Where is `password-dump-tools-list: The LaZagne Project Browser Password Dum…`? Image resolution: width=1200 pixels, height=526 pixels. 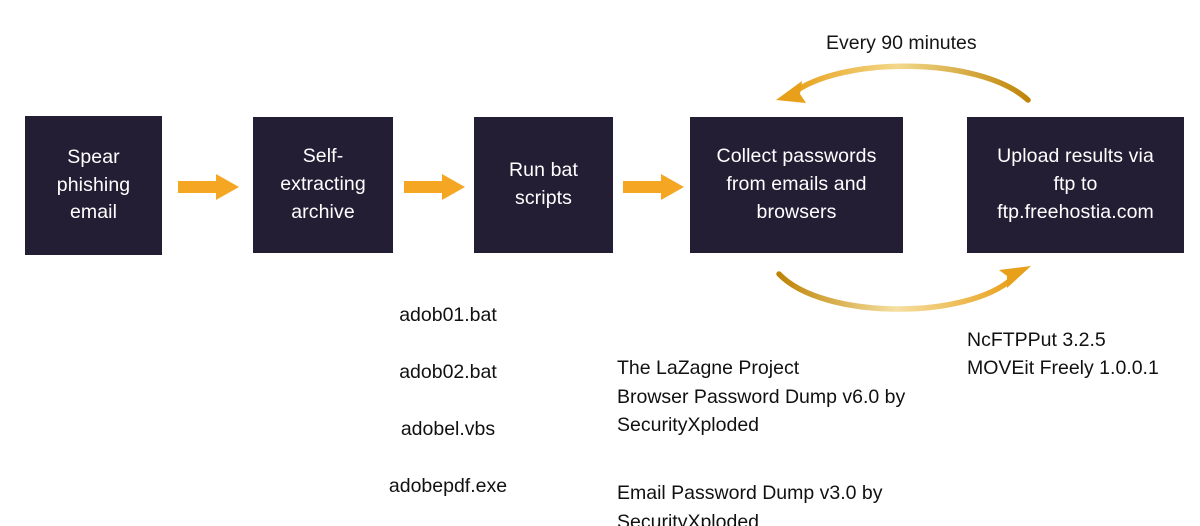 password-dump-tools-list: The LaZagne Project Browser Password Dum… is located at coordinates (787, 426).